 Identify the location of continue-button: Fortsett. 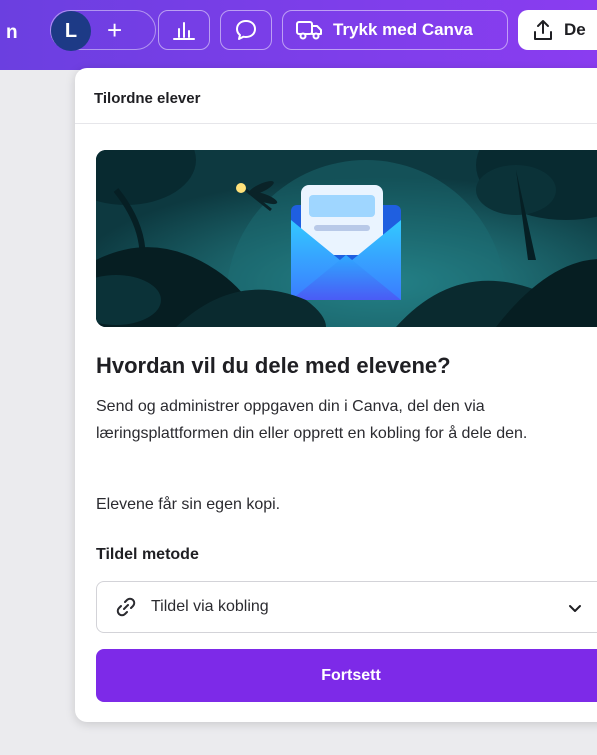
(346, 675).